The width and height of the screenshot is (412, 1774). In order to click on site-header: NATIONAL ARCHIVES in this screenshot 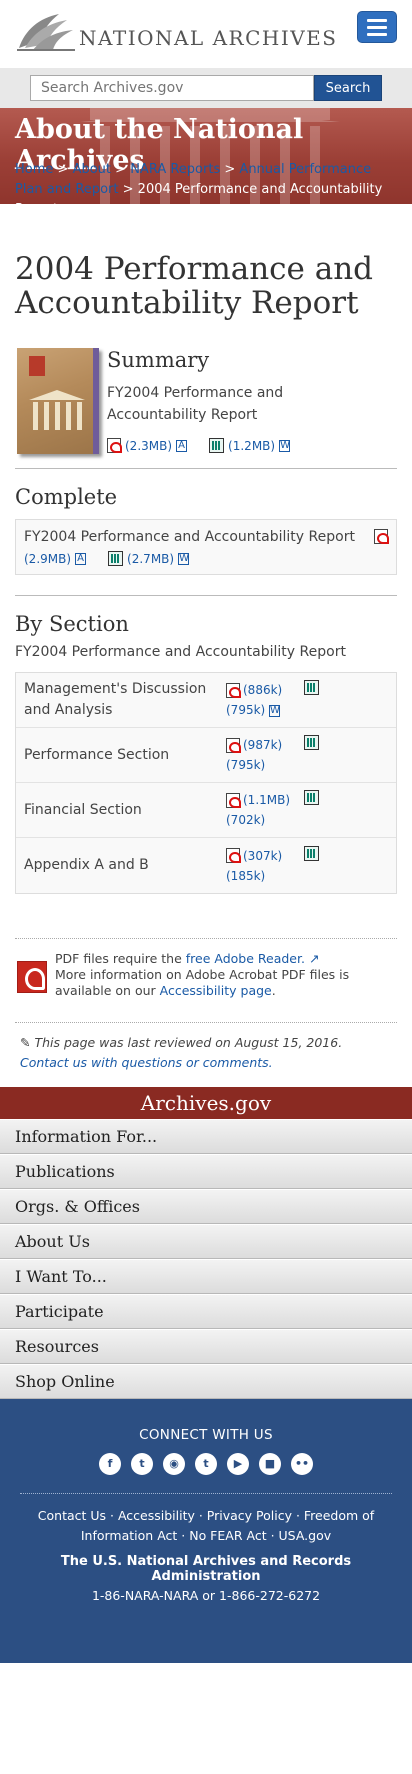, I will do `click(206, 34)`.